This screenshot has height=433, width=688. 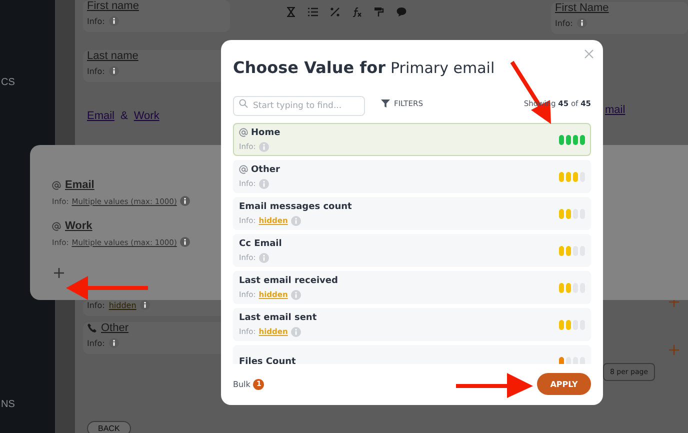 What do you see at coordinates (335, 12) in the screenshot?
I see `percent-icon` at bounding box center [335, 12].